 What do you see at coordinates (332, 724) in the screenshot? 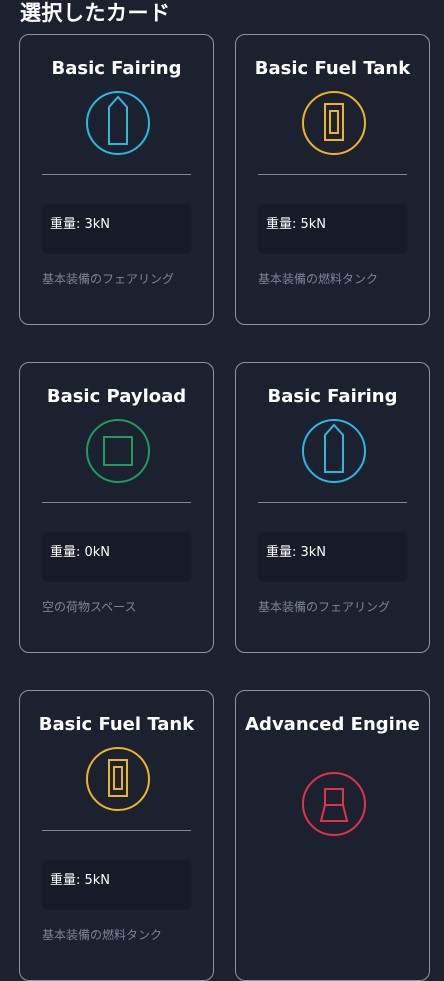
I see `card-name: Advanced Engine` at bounding box center [332, 724].